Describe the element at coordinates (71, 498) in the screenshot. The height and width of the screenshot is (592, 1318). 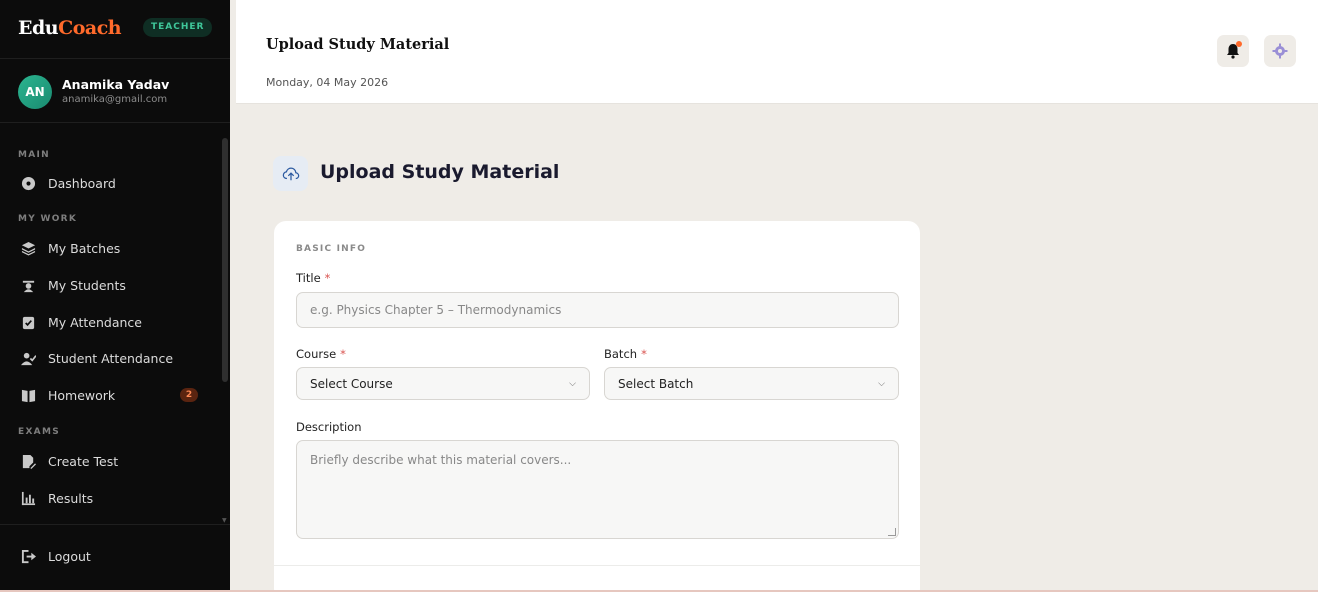
I see `sidebar-item-label: Results` at that location.